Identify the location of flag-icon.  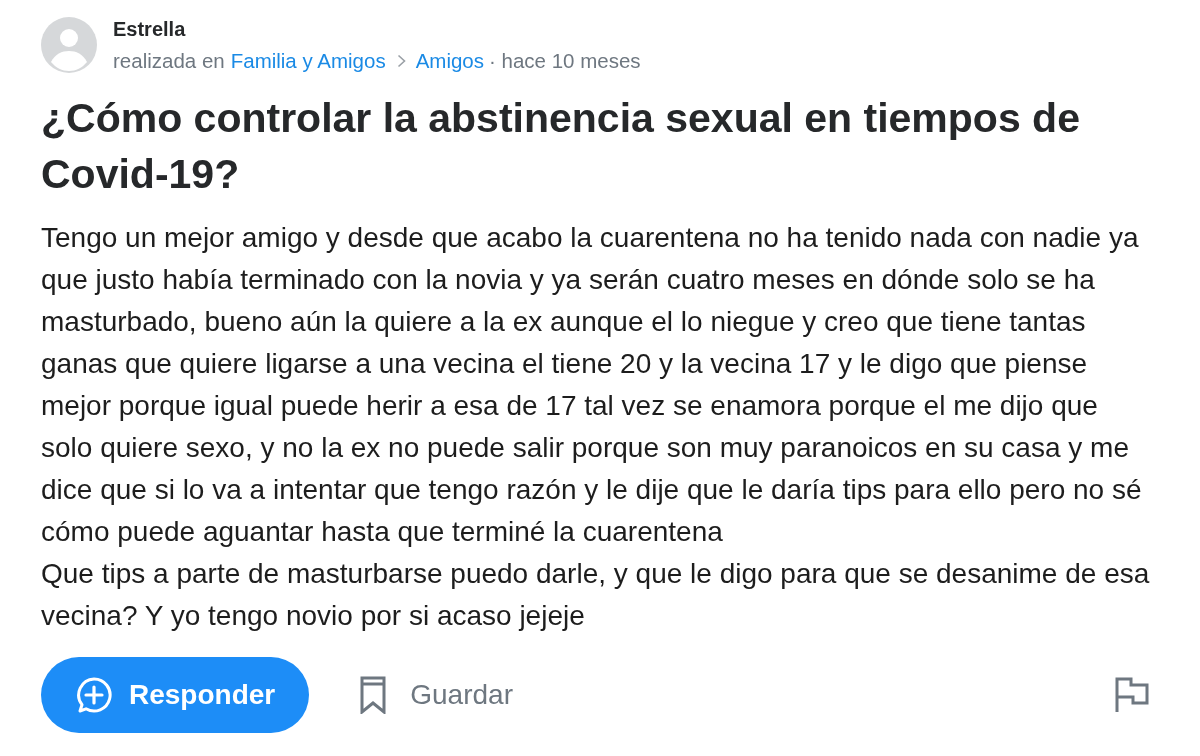
(1132, 695).